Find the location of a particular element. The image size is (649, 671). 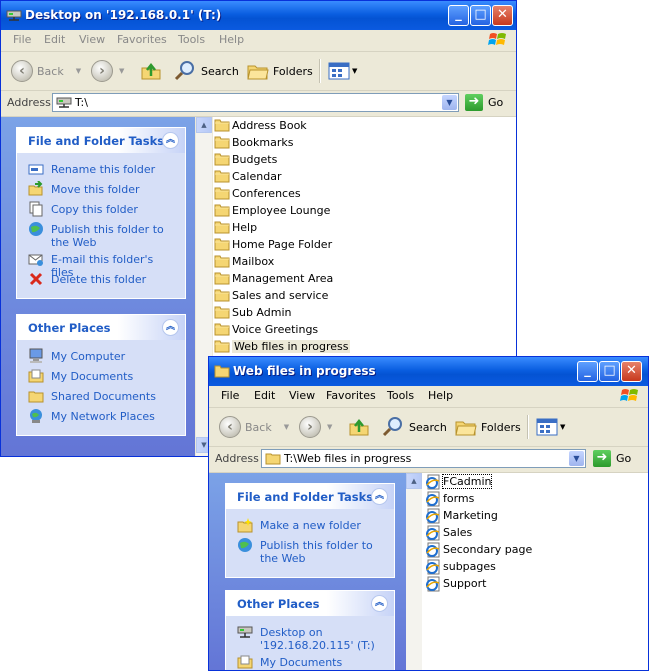

folder-name: Employee Lounge is located at coordinates (281, 210).